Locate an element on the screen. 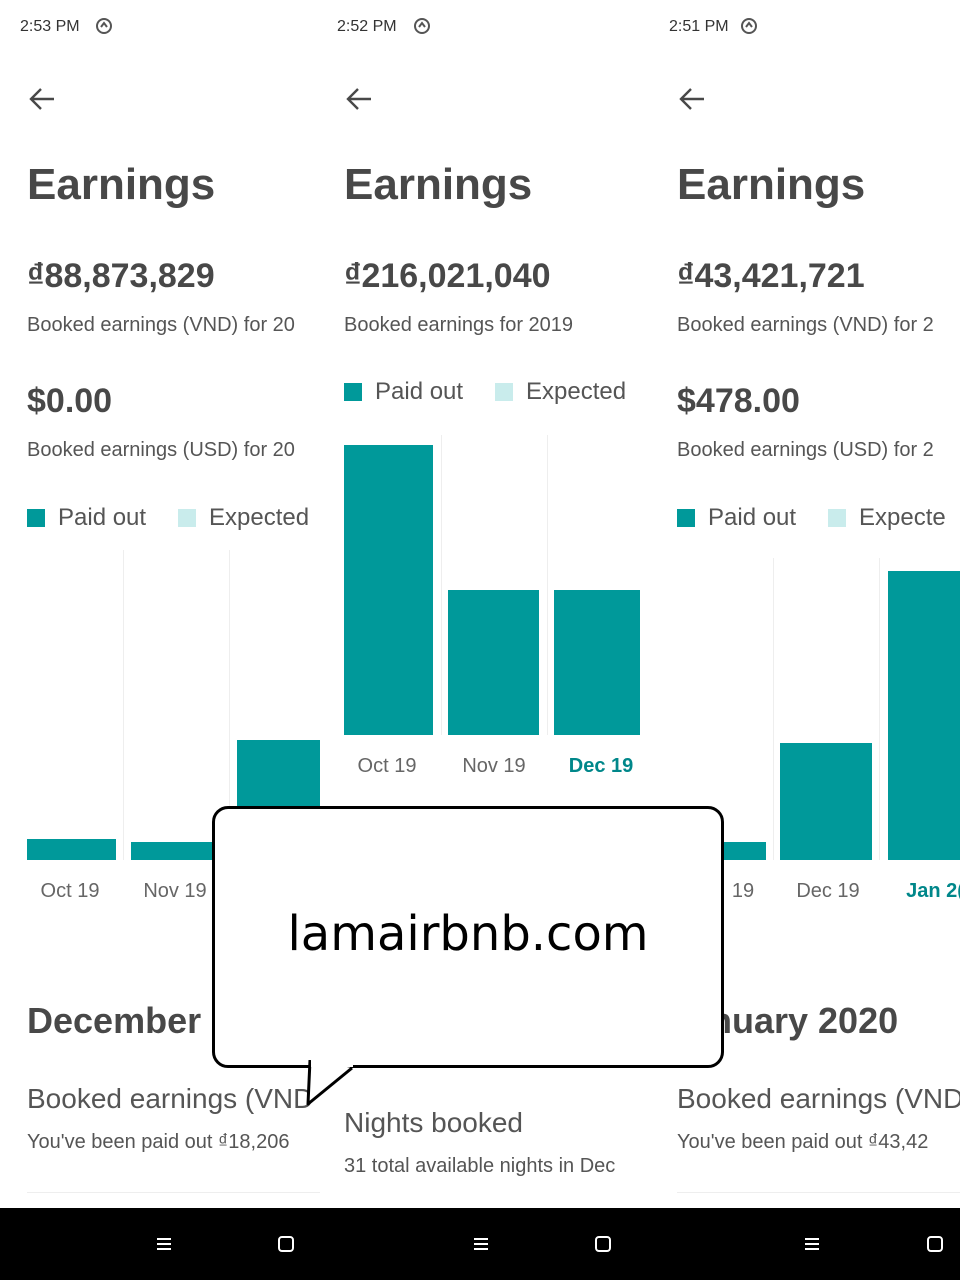 Image resolution: width=960 pixels, height=1280 pixels. available-nights-text: 31 total available nights in Dec is located at coordinates (480, 1166).